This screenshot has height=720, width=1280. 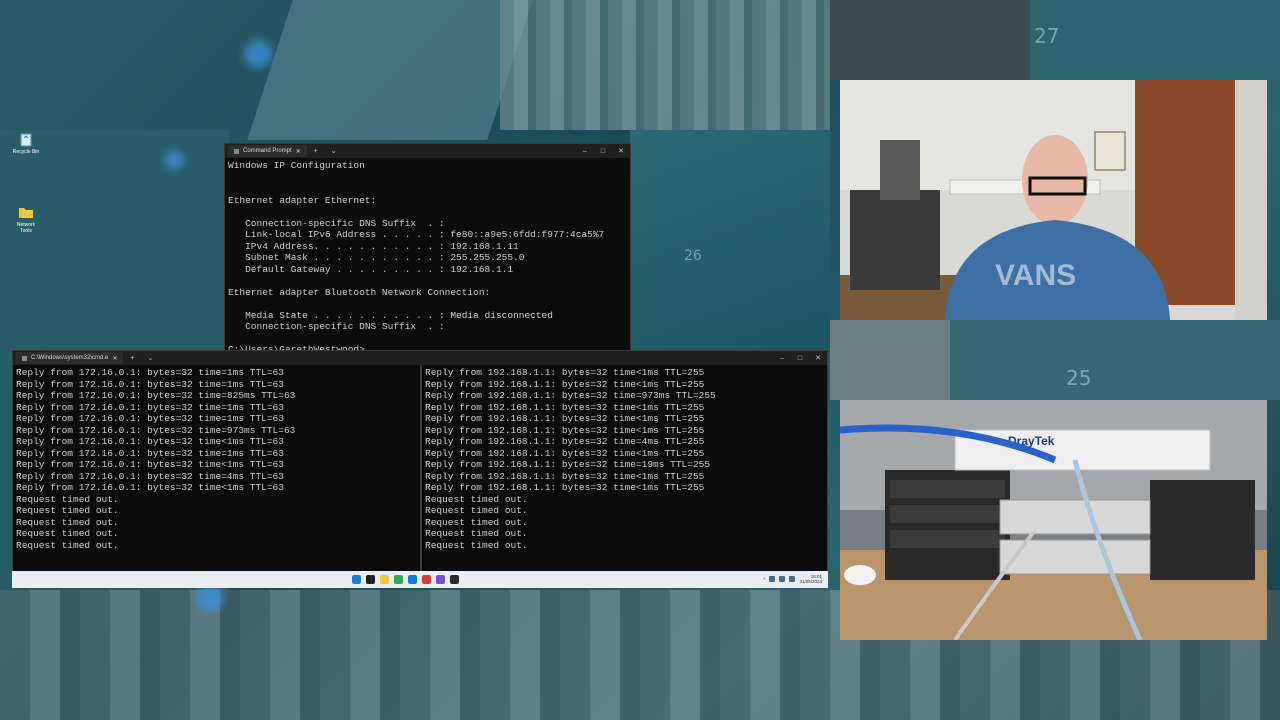 What do you see at coordinates (1079, 378) in the screenshot?
I see `background-rack-number: 25` at bounding box center [1079, 378].